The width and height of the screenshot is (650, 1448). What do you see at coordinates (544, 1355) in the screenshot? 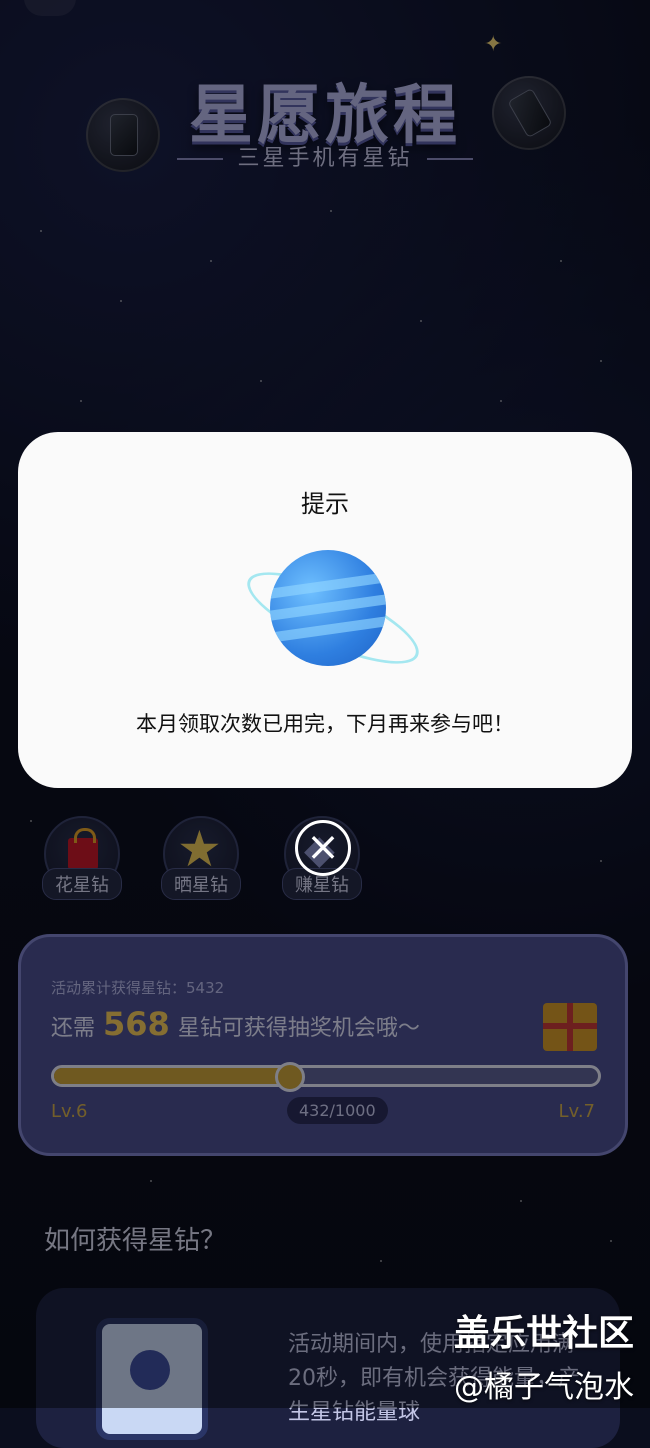
I see `watermark: 盖乐世社区 @橘子气泡水` at bounding box center [544, 1355].